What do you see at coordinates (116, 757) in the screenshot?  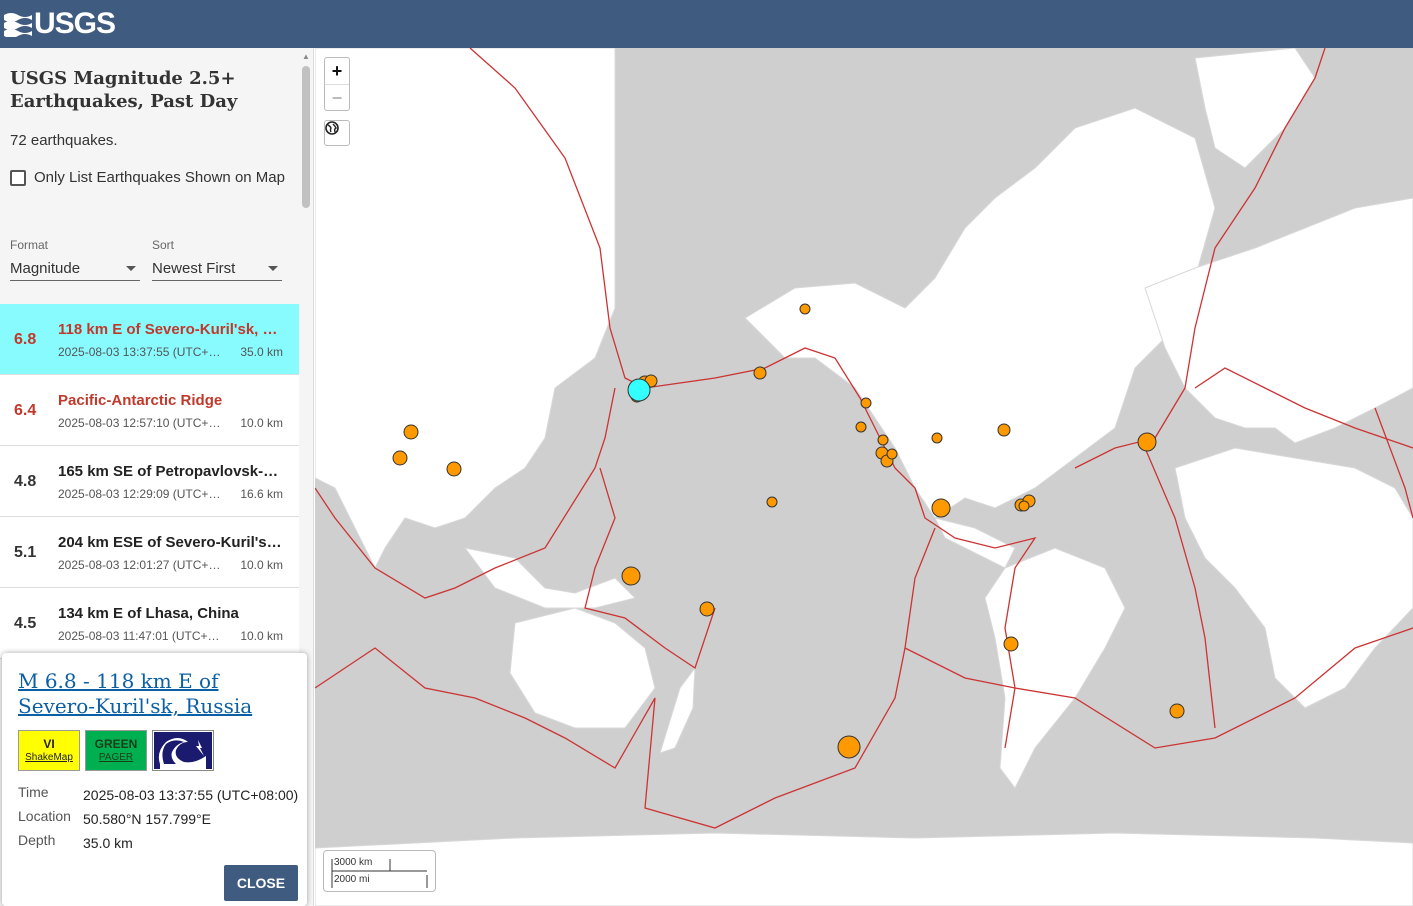 I see `pager-label: PAGER` at bounding box center [116, 757].